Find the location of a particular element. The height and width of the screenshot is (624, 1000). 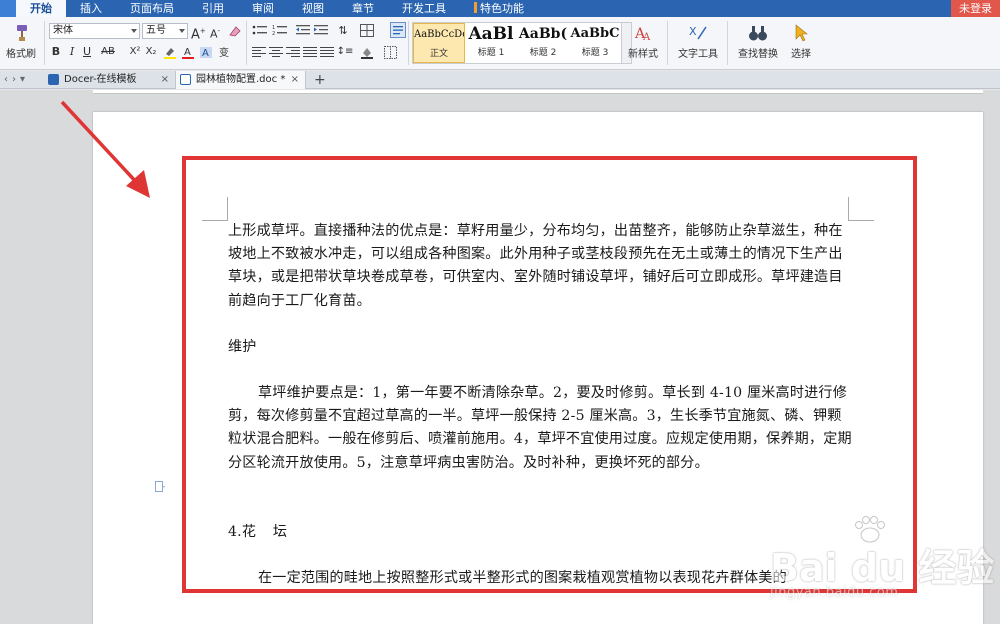

select-button: 选择 is located at coordinates (801, 41).